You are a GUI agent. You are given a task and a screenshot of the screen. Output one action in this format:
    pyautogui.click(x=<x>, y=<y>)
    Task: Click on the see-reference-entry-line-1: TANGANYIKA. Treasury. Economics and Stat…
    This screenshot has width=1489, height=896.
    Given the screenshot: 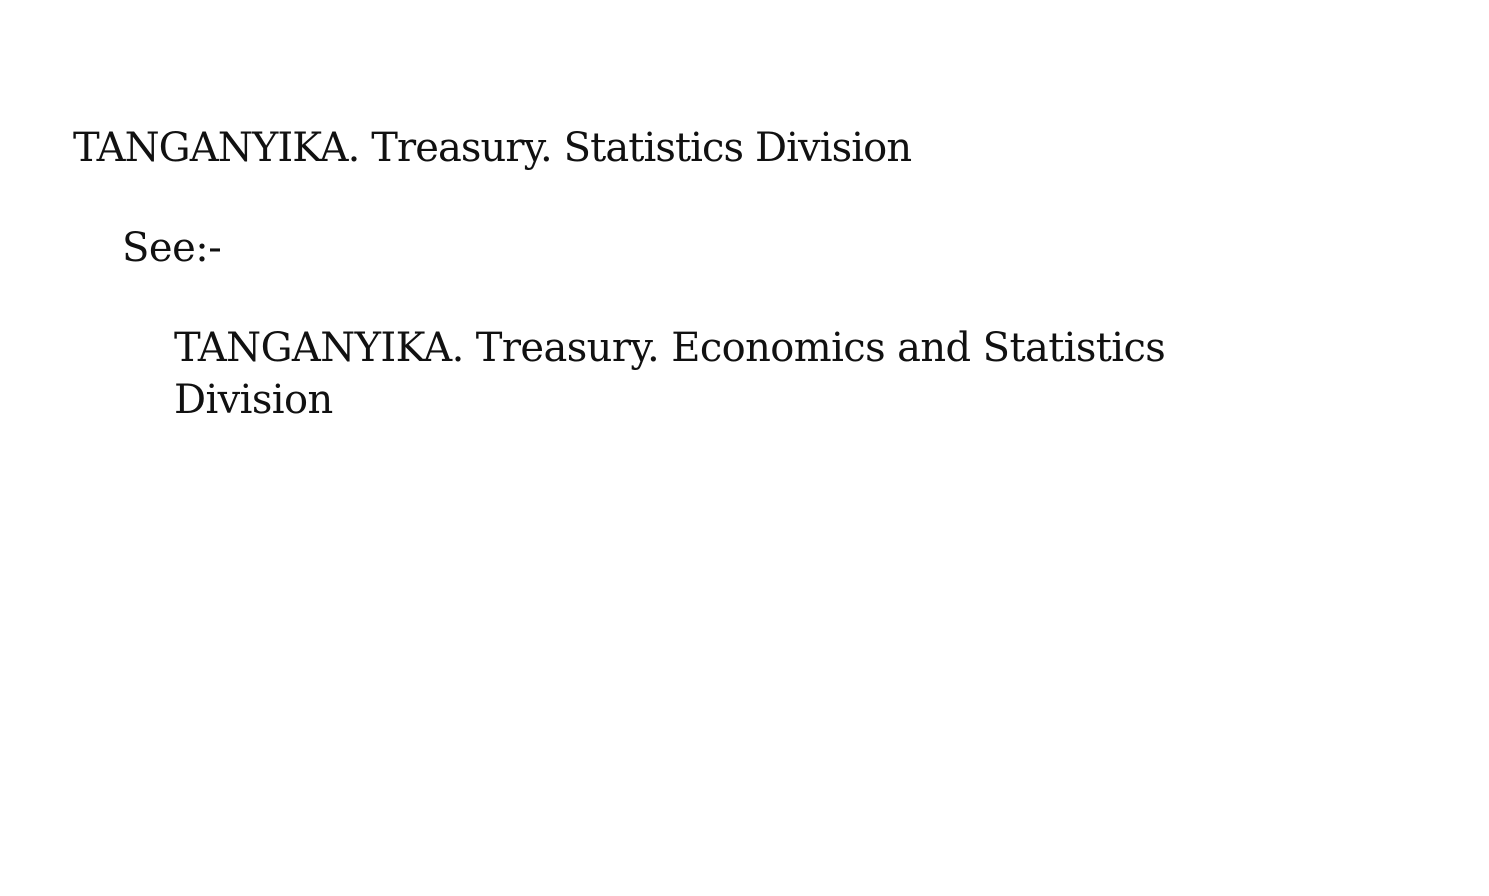 What is the action you would take?
    pyautogui.click(x=670, y=348)
    